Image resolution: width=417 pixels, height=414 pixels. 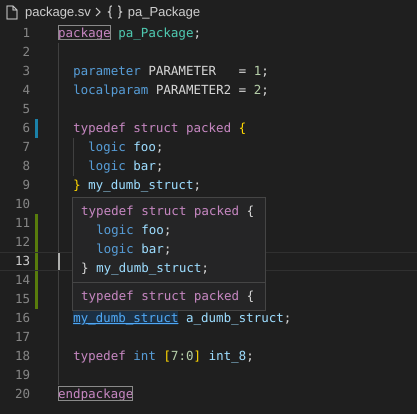 What do you see at coordinates (107, 70) in the screenshot?
I see `keyword-text: parameter` at bounding box center [107, 70].